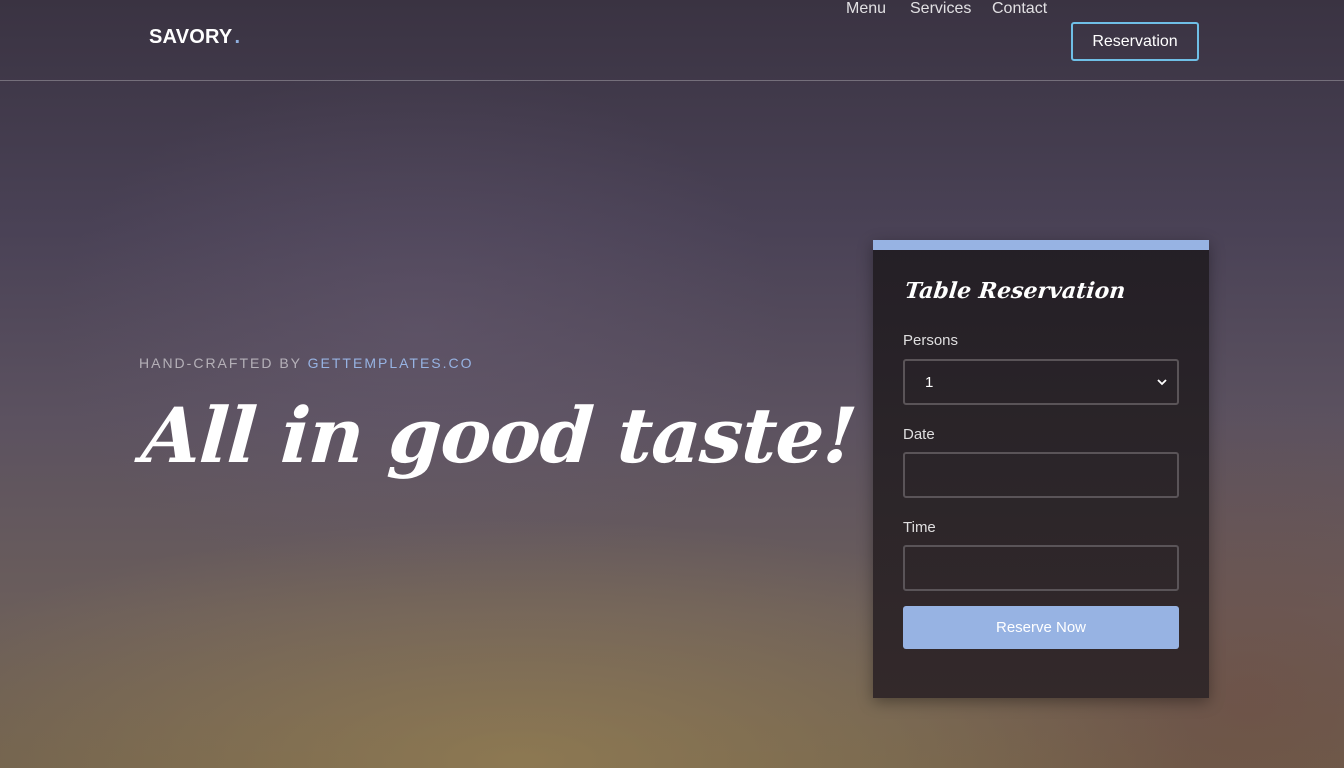  What do you see at coordinates (919, 527) in the screenshot?
I see `time-label: Time` at bounding box center [919, 527].